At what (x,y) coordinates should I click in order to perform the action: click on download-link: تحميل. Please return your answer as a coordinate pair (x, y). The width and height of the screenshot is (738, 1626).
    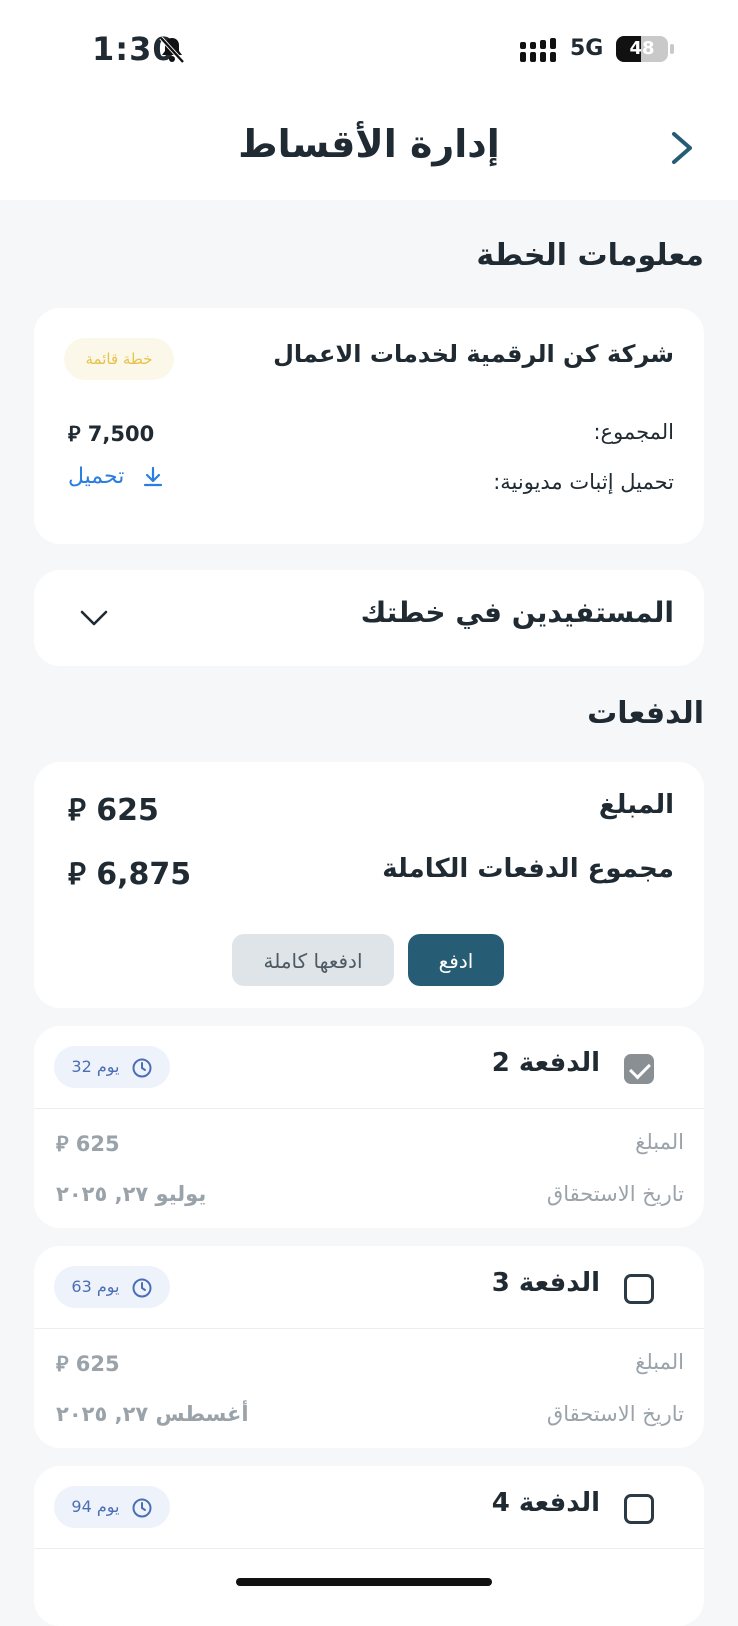
    Looking at the image, I should click on (116, 476).